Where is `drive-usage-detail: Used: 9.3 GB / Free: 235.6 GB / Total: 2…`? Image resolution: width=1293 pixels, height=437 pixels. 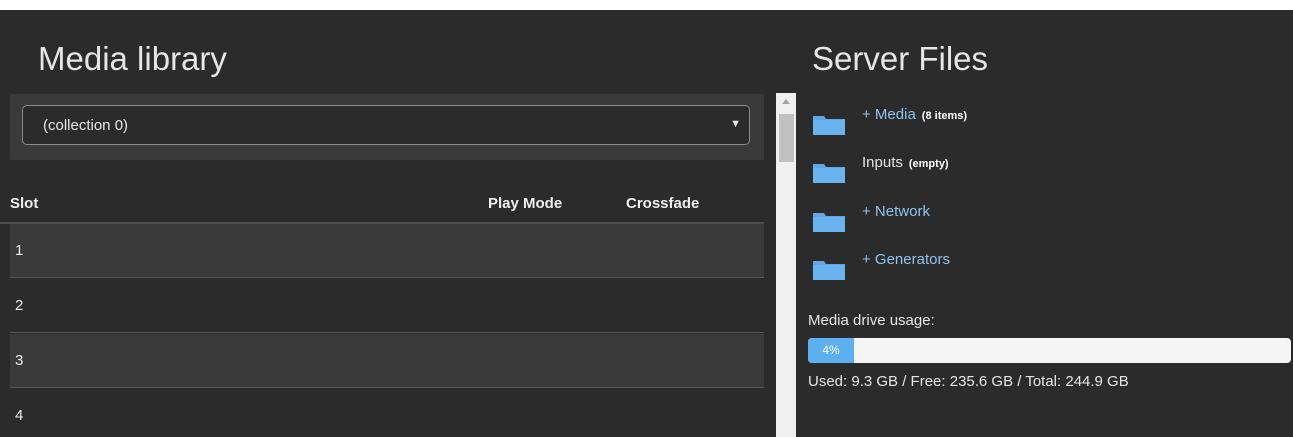 drive-usage-detail: Used: 9.3 GB / Free: 235.6 GB / Total: 2… is located at coordinates (968, 381).